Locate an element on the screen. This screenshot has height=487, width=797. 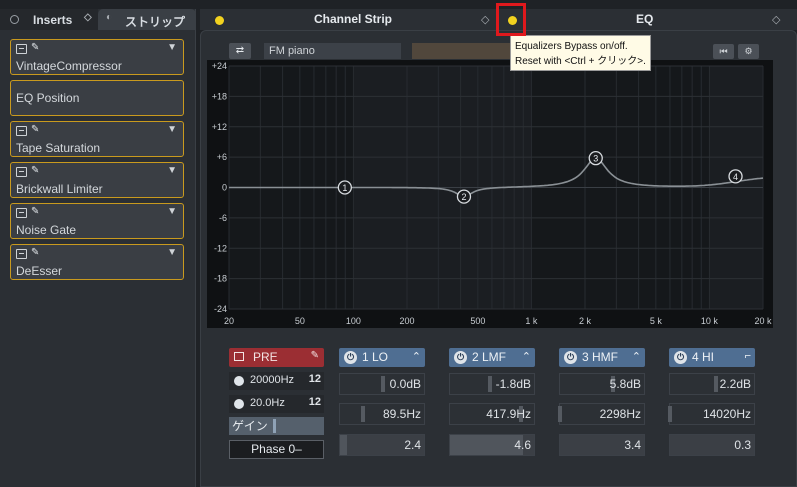
band-q-field: 2.4 is located at coordinates (382, 445).